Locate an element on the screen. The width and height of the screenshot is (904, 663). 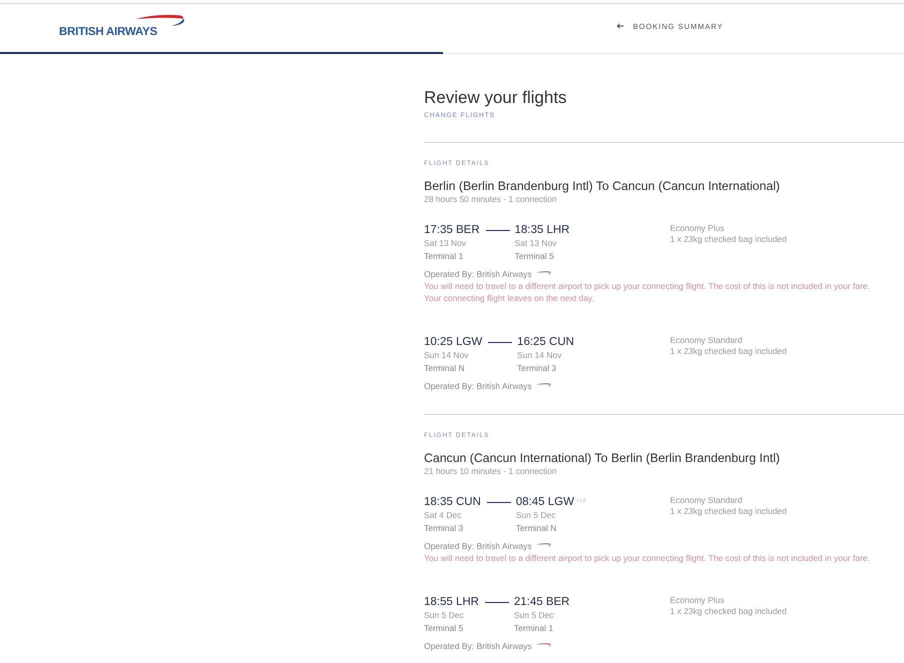
route-title: Berlin (Berlin Brandenburg Intl) To Cancun (Cancun International) is located at coordinates (602, 186).